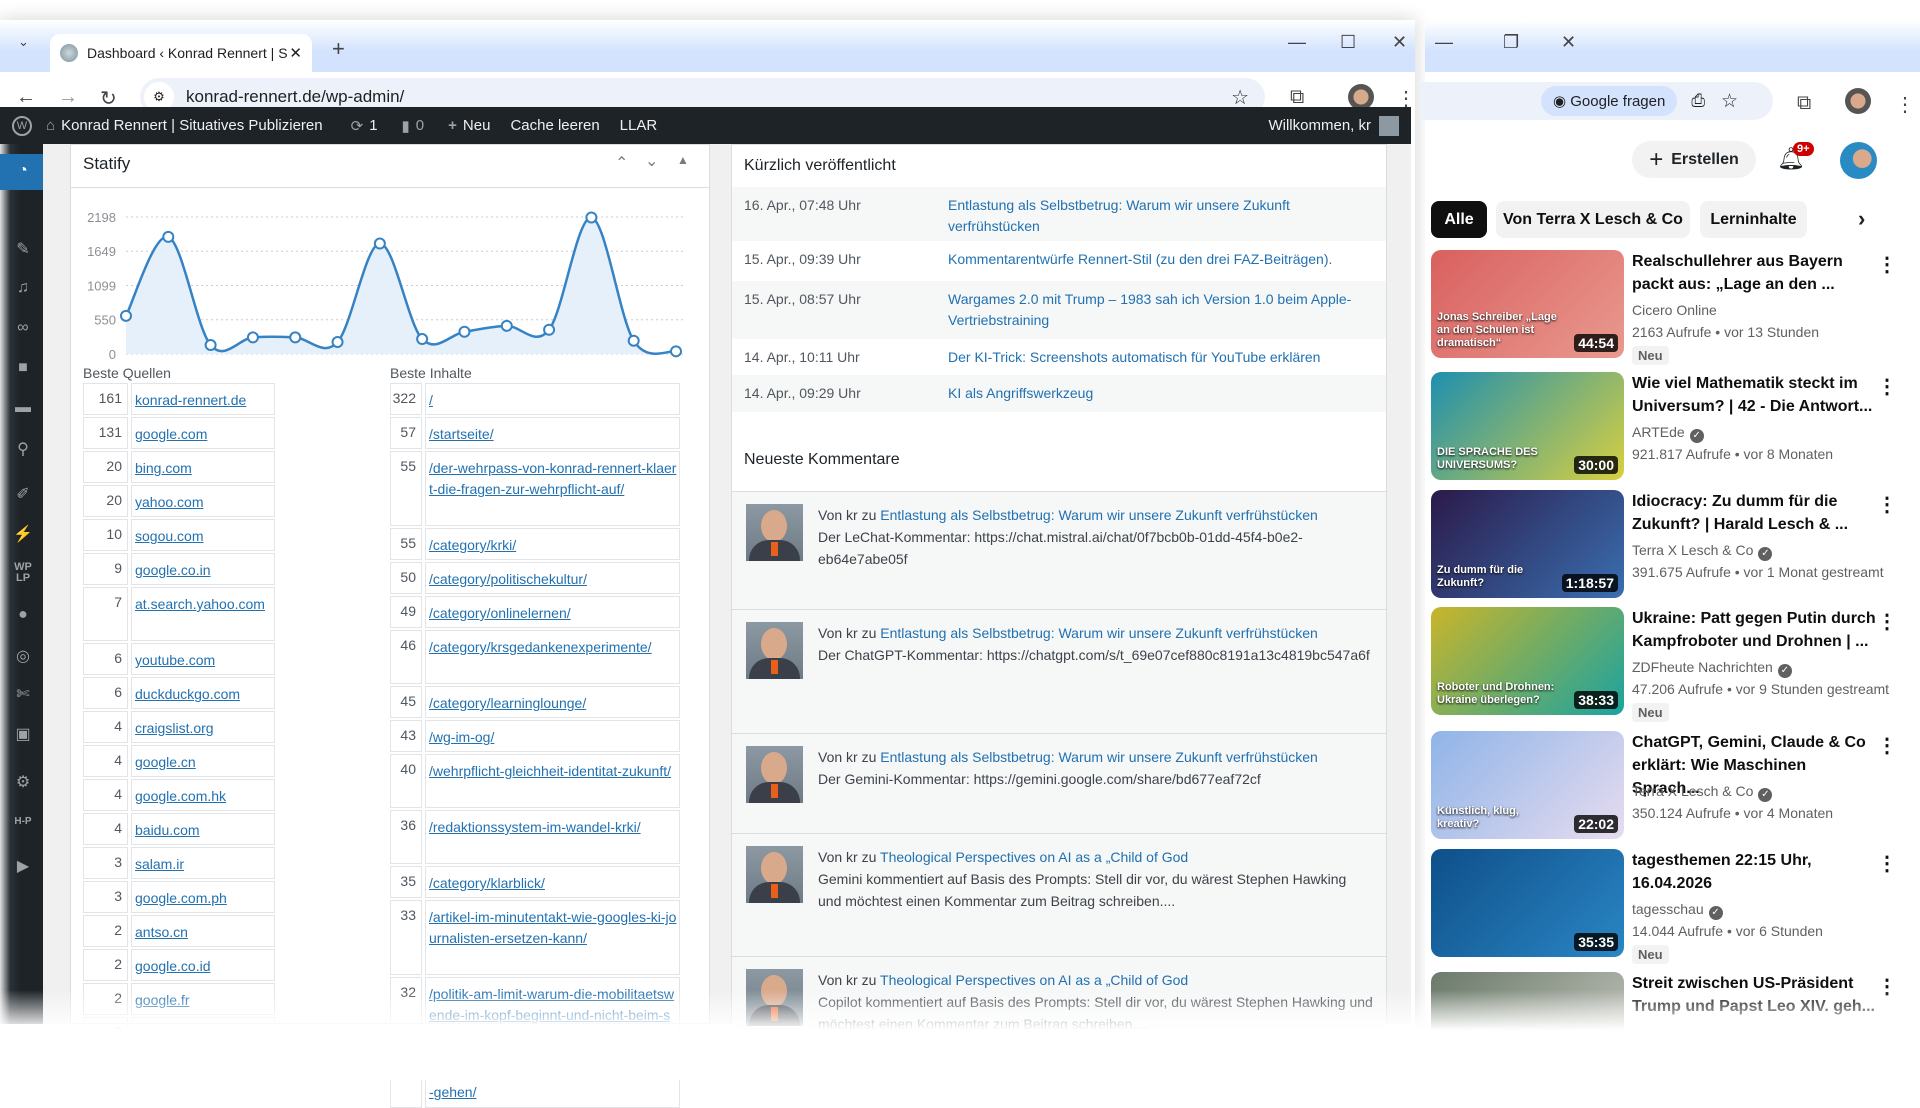  What do you see at coordinates (203, 399) in the screenshot?
I see `source-link: konrad-rennert.de` at bounding box center [203, 399].